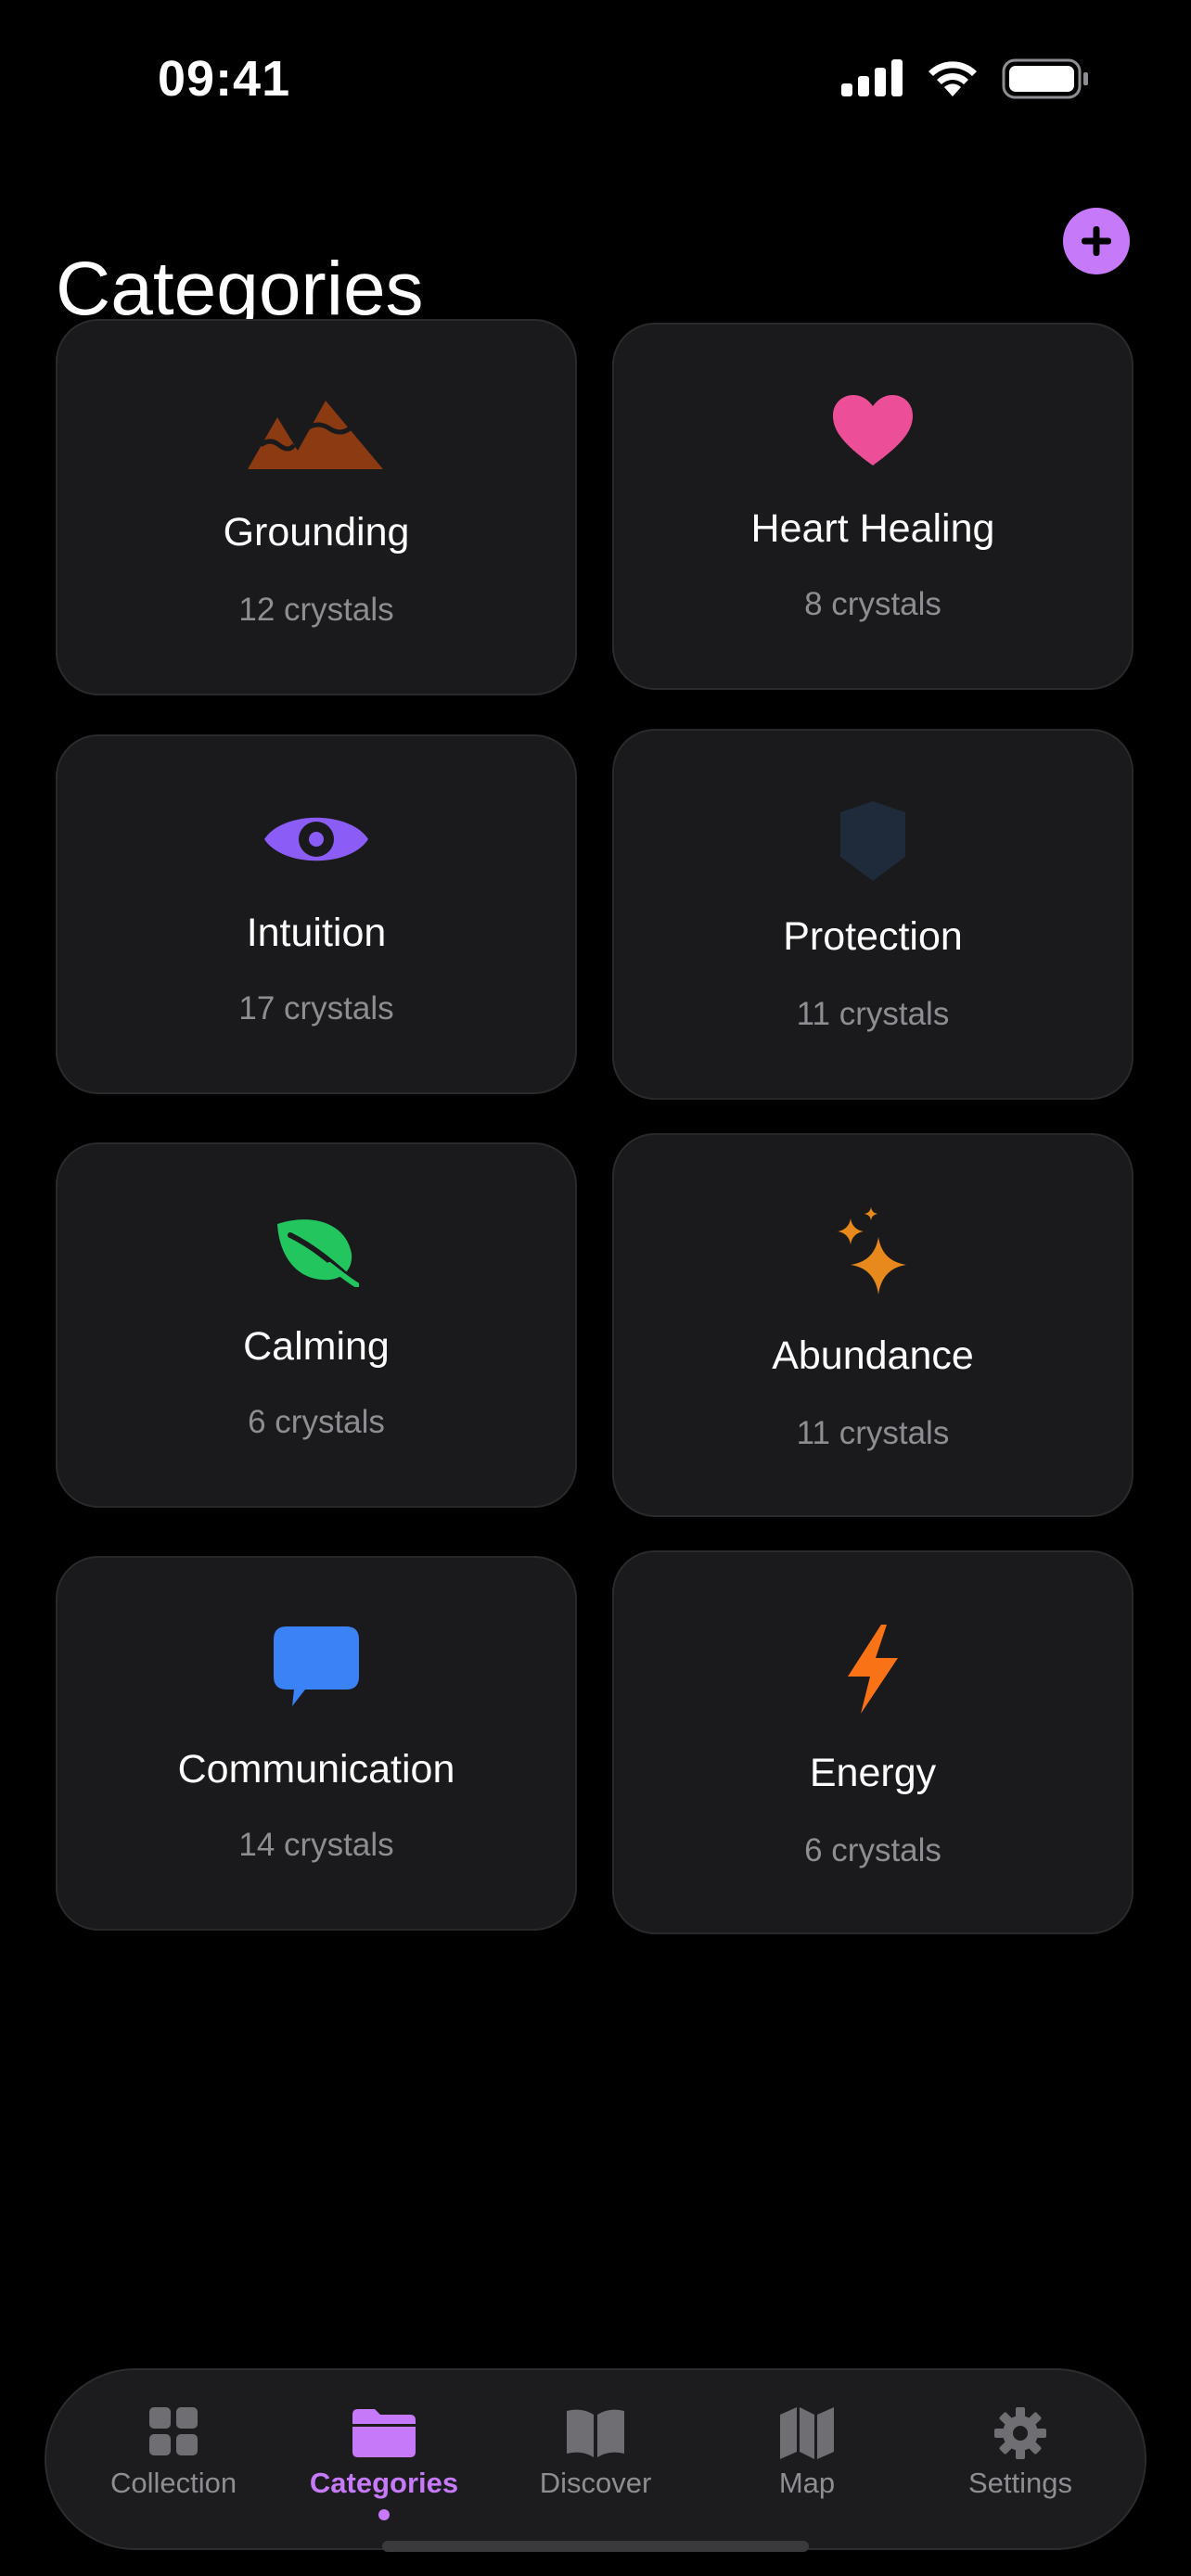  Describe the element at coordinates (224, 79) in the screenshot. I see `status-time: 09:41` at that location.